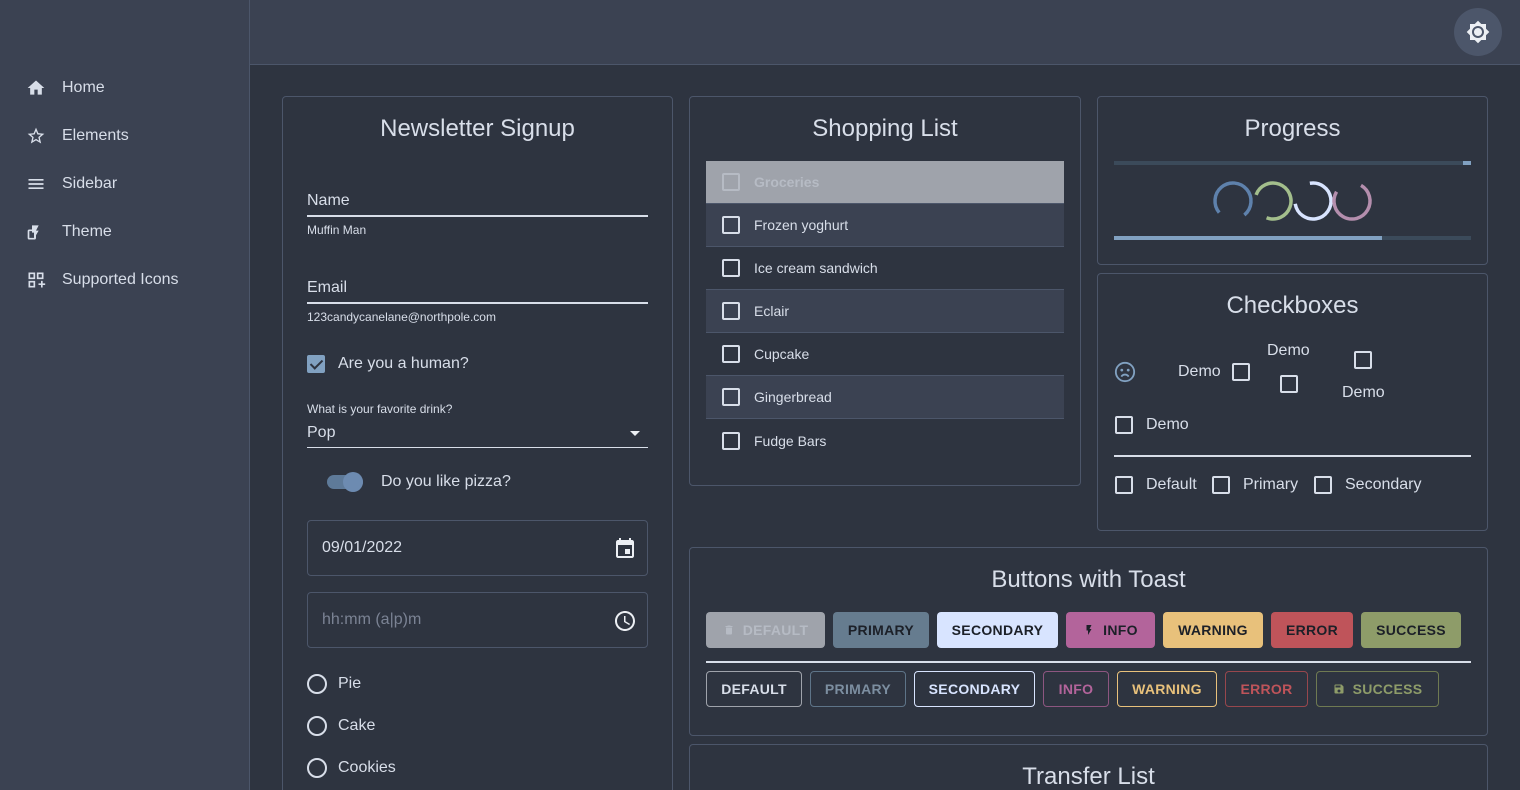 The width and height of the screenshot is (1520, 790). What do you see at coordinates (124, 136) in the screenshot?
I see `sidebar-item-elements: Elements` at bounding box center [124, 136].